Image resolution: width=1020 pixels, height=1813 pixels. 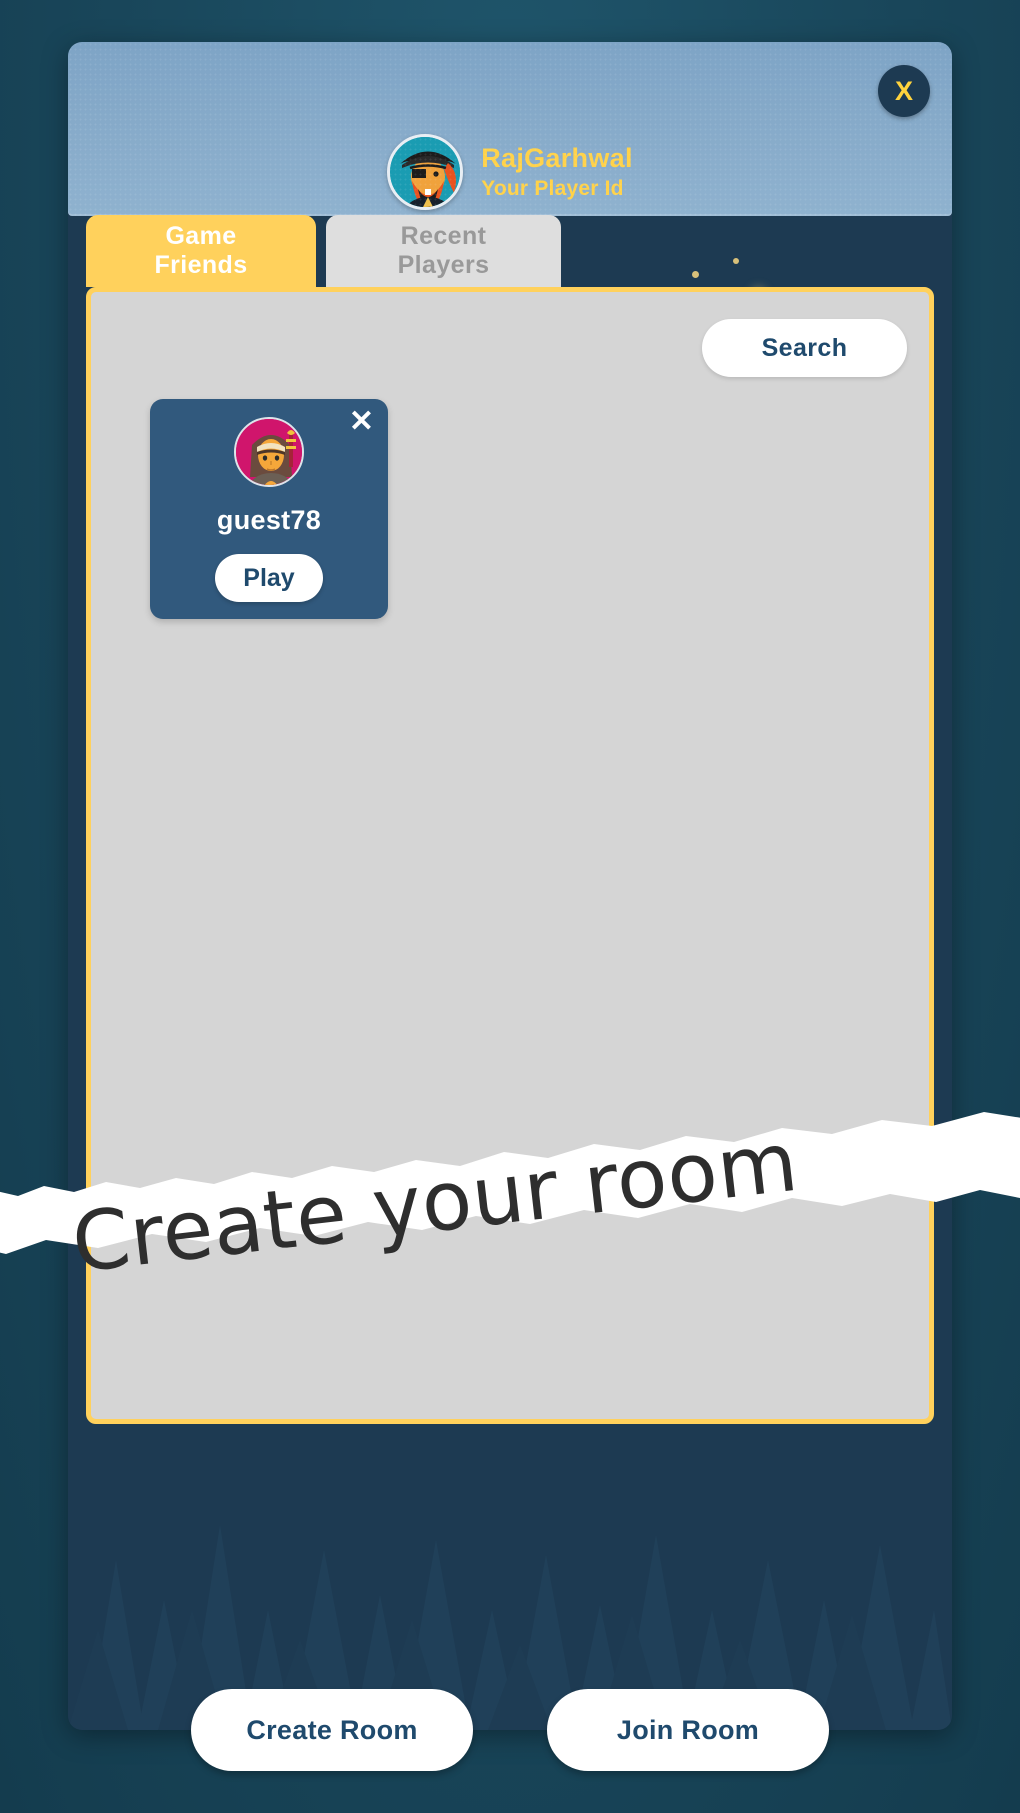 What do you see at coordinates (443, 251) in the screenshot?
I see `tab-recent-players: Recent Players` at bounding box center [443, 251].